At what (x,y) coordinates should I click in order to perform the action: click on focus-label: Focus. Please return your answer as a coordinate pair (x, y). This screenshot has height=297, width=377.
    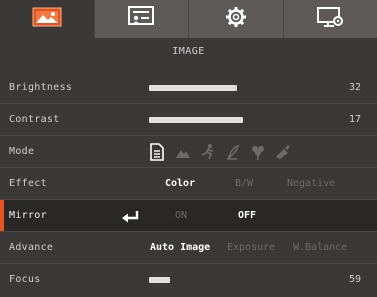
    Looking at the image, I should click on (25, 279).